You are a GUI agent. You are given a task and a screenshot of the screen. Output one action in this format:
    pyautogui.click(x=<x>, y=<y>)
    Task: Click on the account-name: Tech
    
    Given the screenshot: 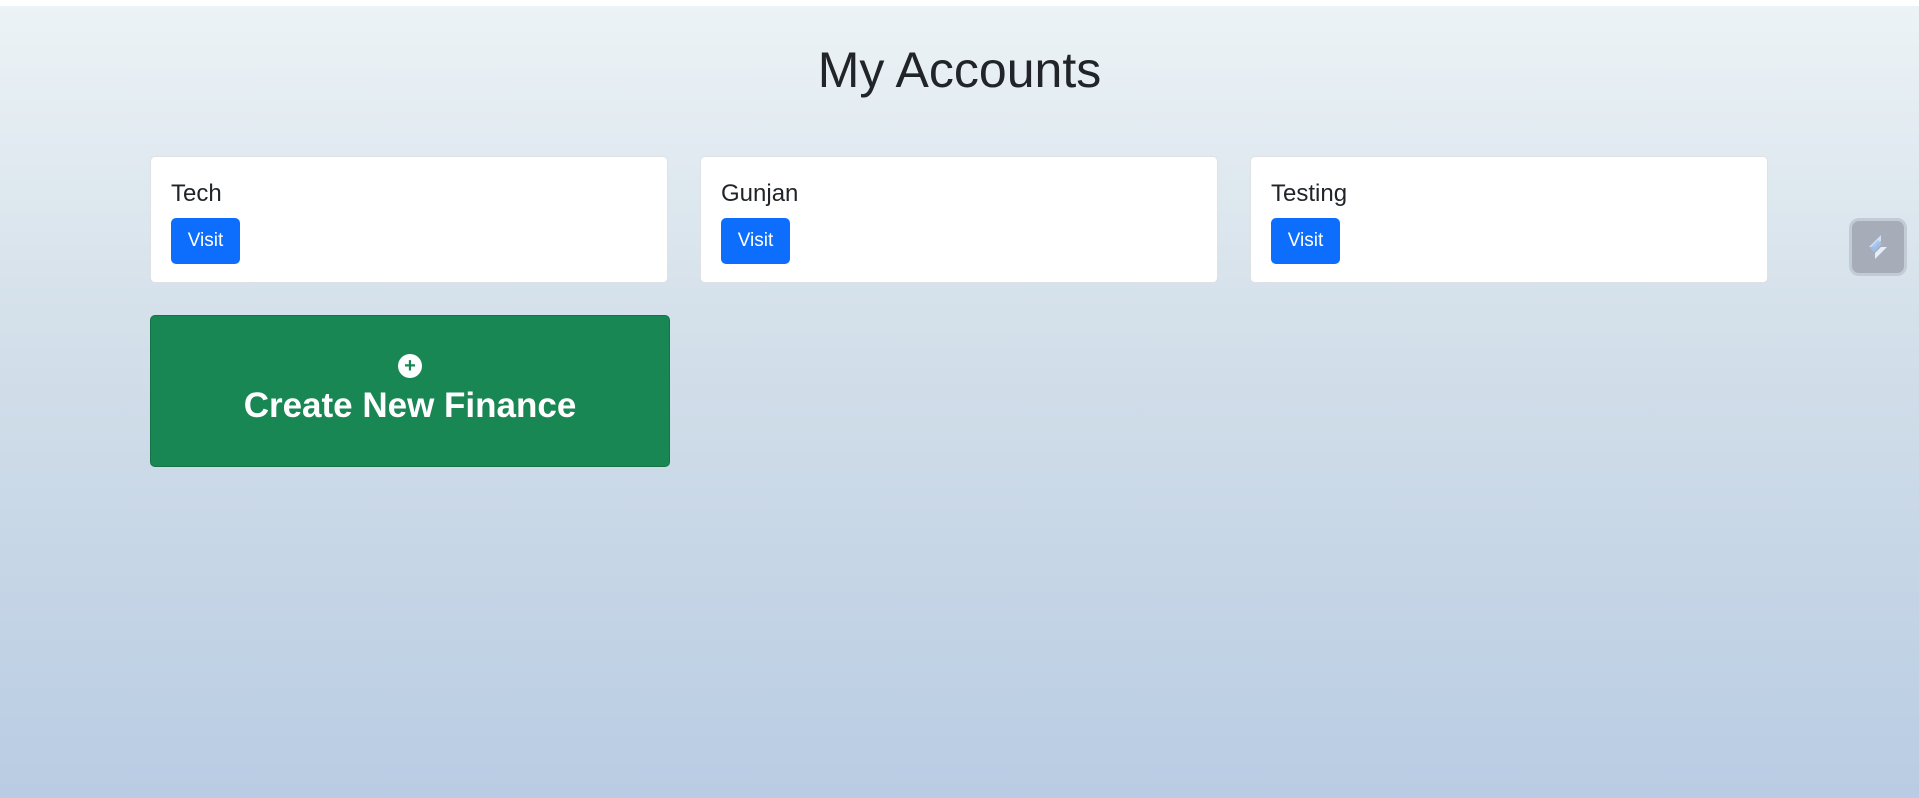 What is the action you would take?
    pyautogui.click(x=196, y=193)
    